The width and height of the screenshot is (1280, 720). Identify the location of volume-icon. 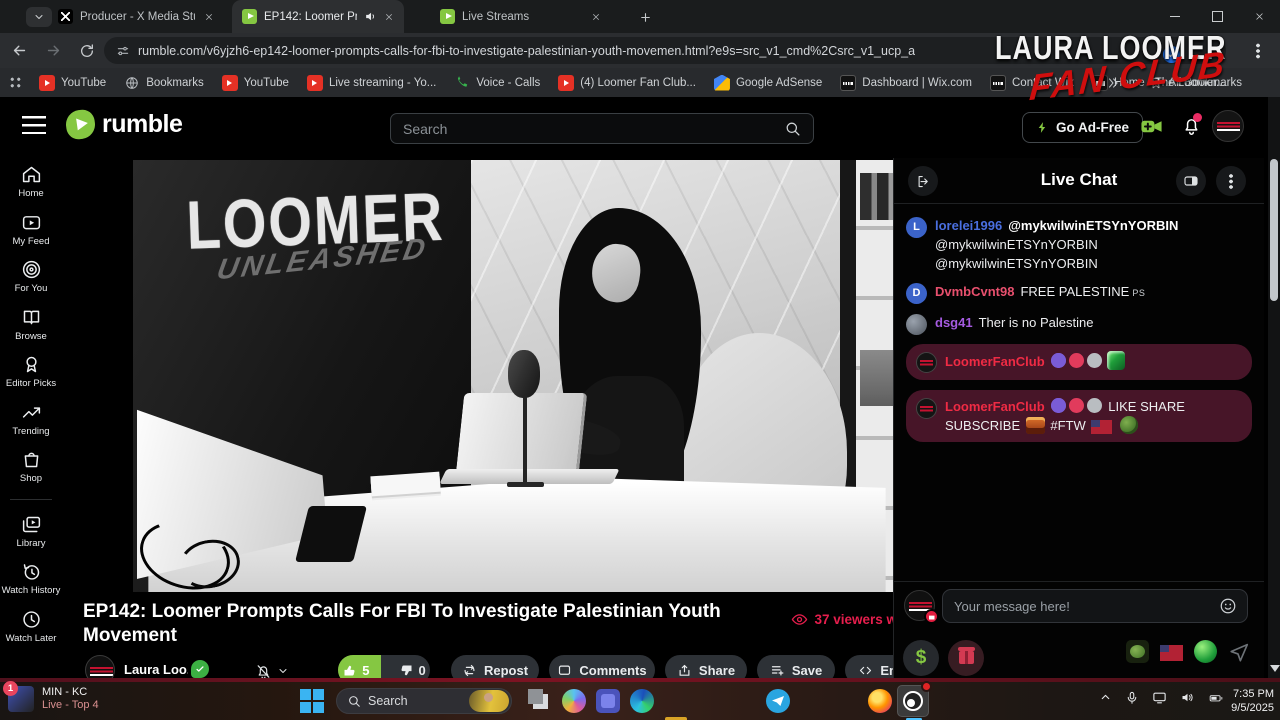
(1187, 697).